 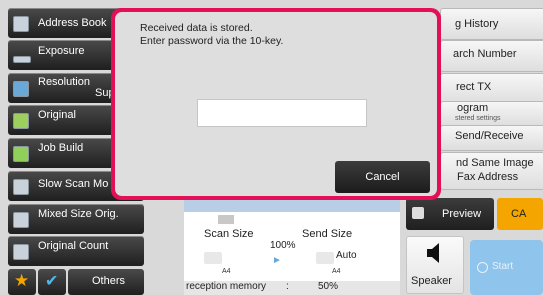 I want to click on speaker-label: Speaker, so click(x=431, y=281).